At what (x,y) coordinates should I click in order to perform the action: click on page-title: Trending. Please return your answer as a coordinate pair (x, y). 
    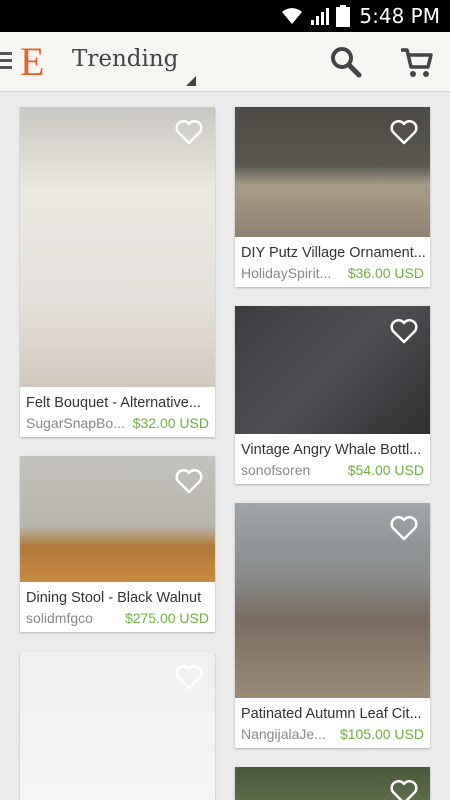
    Looking at the image, I should click on (125, 59).